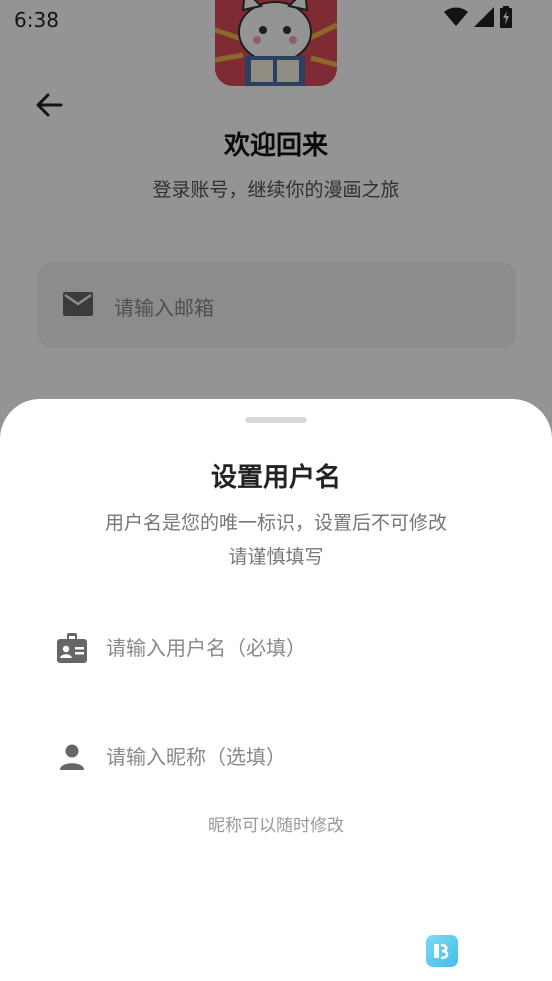 This screenshot has height=981, width=552. I want to click on sheet-description: 用户名是您的唯一标识，设置后不可修改 请谨慎填写, so click(276, 540).